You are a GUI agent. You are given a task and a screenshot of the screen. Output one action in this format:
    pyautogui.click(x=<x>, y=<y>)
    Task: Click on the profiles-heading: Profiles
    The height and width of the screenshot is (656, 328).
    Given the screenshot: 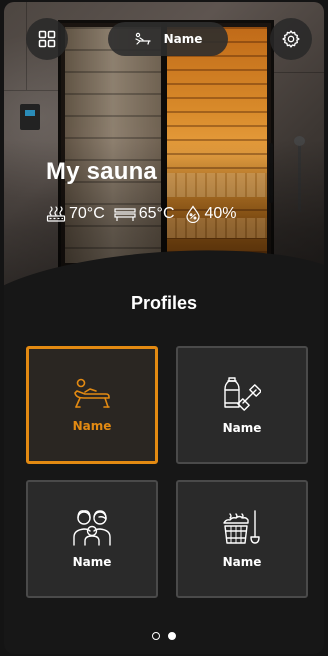 What is the action you would take?
    pyautogui.click(x=164, y=303)
    